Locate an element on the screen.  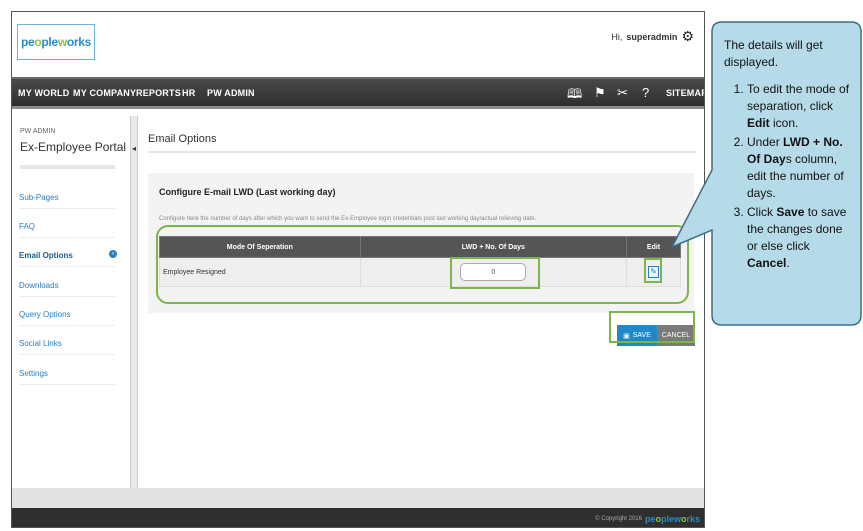
greeting-prefix: Hi, is located at coordinates (617, 36).